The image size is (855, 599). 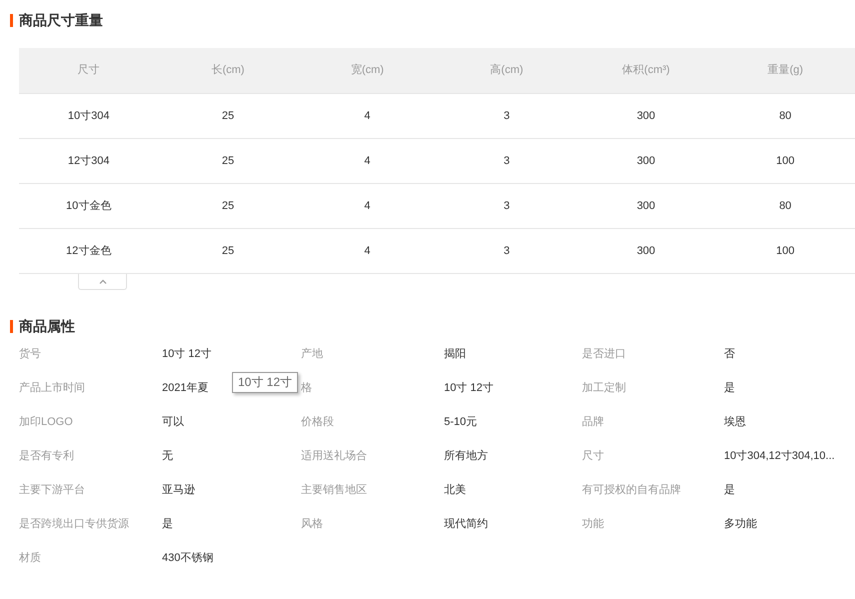 I want to click on column-header: 尺寸, so click(x=88, y=70).